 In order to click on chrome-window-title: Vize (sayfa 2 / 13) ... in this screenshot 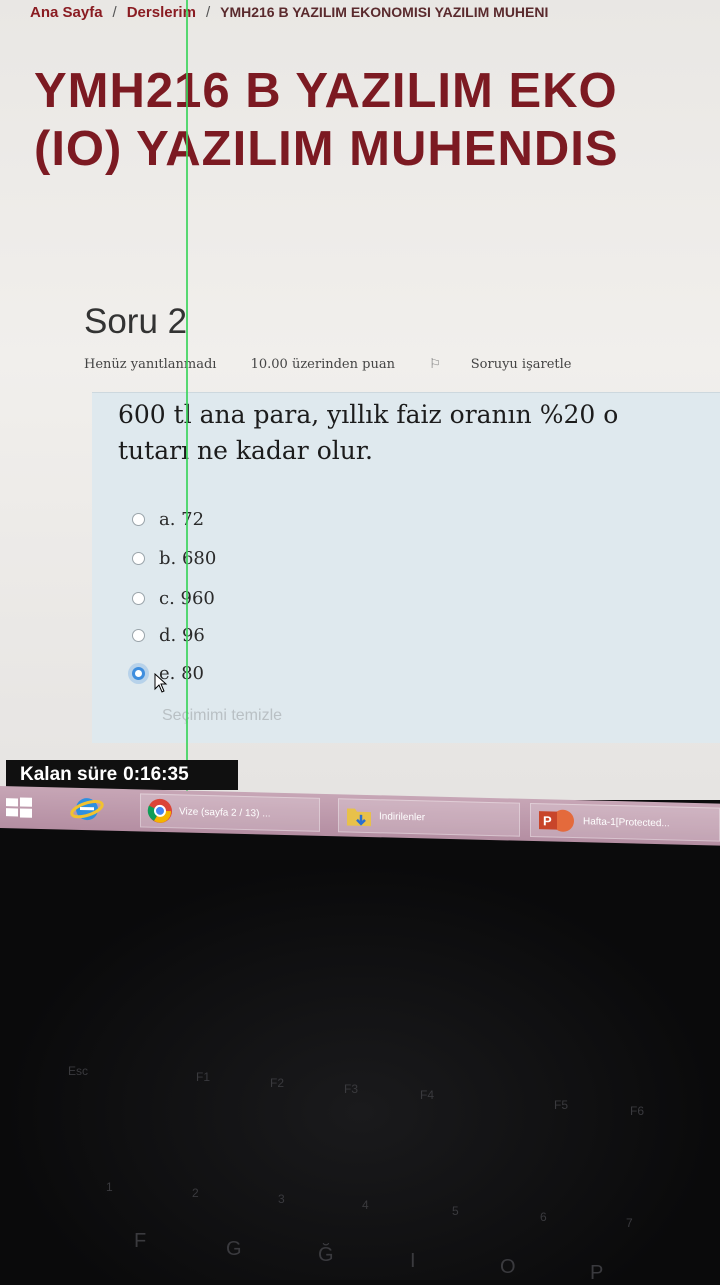, I will do `click(225, 812)`.